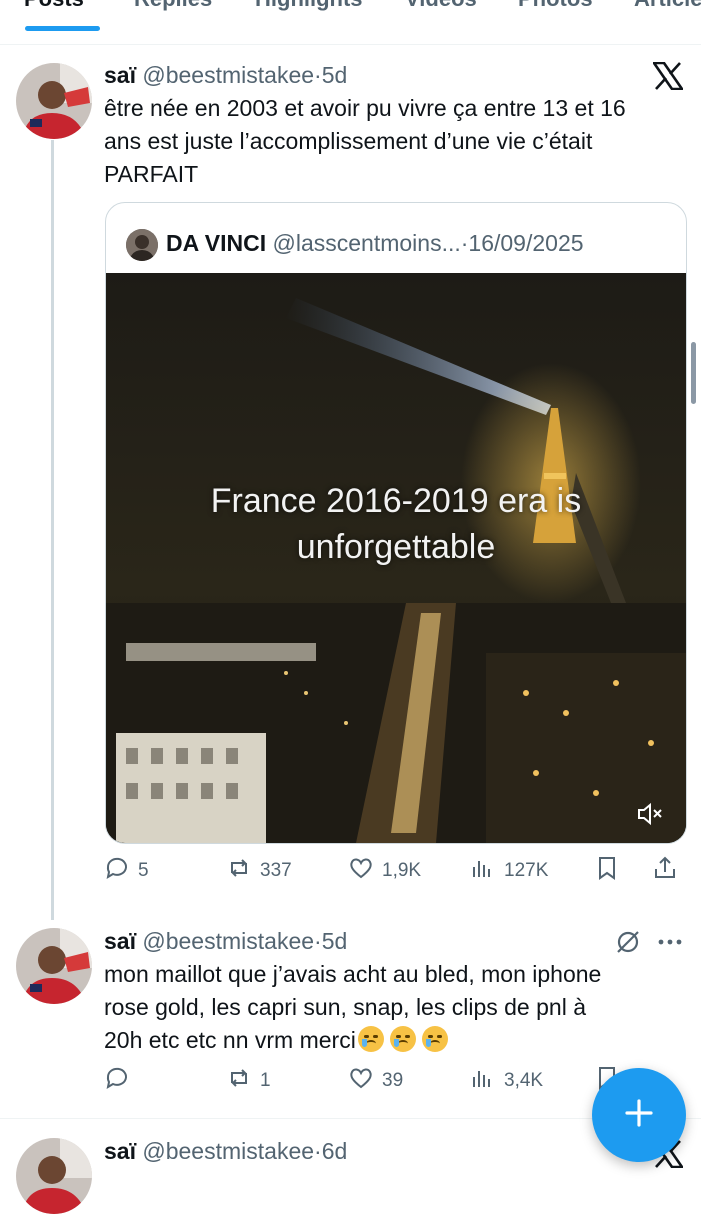 The height and width of the screenshot is (1214, 701). I want to click on plus-icon, so click(639, 1115).